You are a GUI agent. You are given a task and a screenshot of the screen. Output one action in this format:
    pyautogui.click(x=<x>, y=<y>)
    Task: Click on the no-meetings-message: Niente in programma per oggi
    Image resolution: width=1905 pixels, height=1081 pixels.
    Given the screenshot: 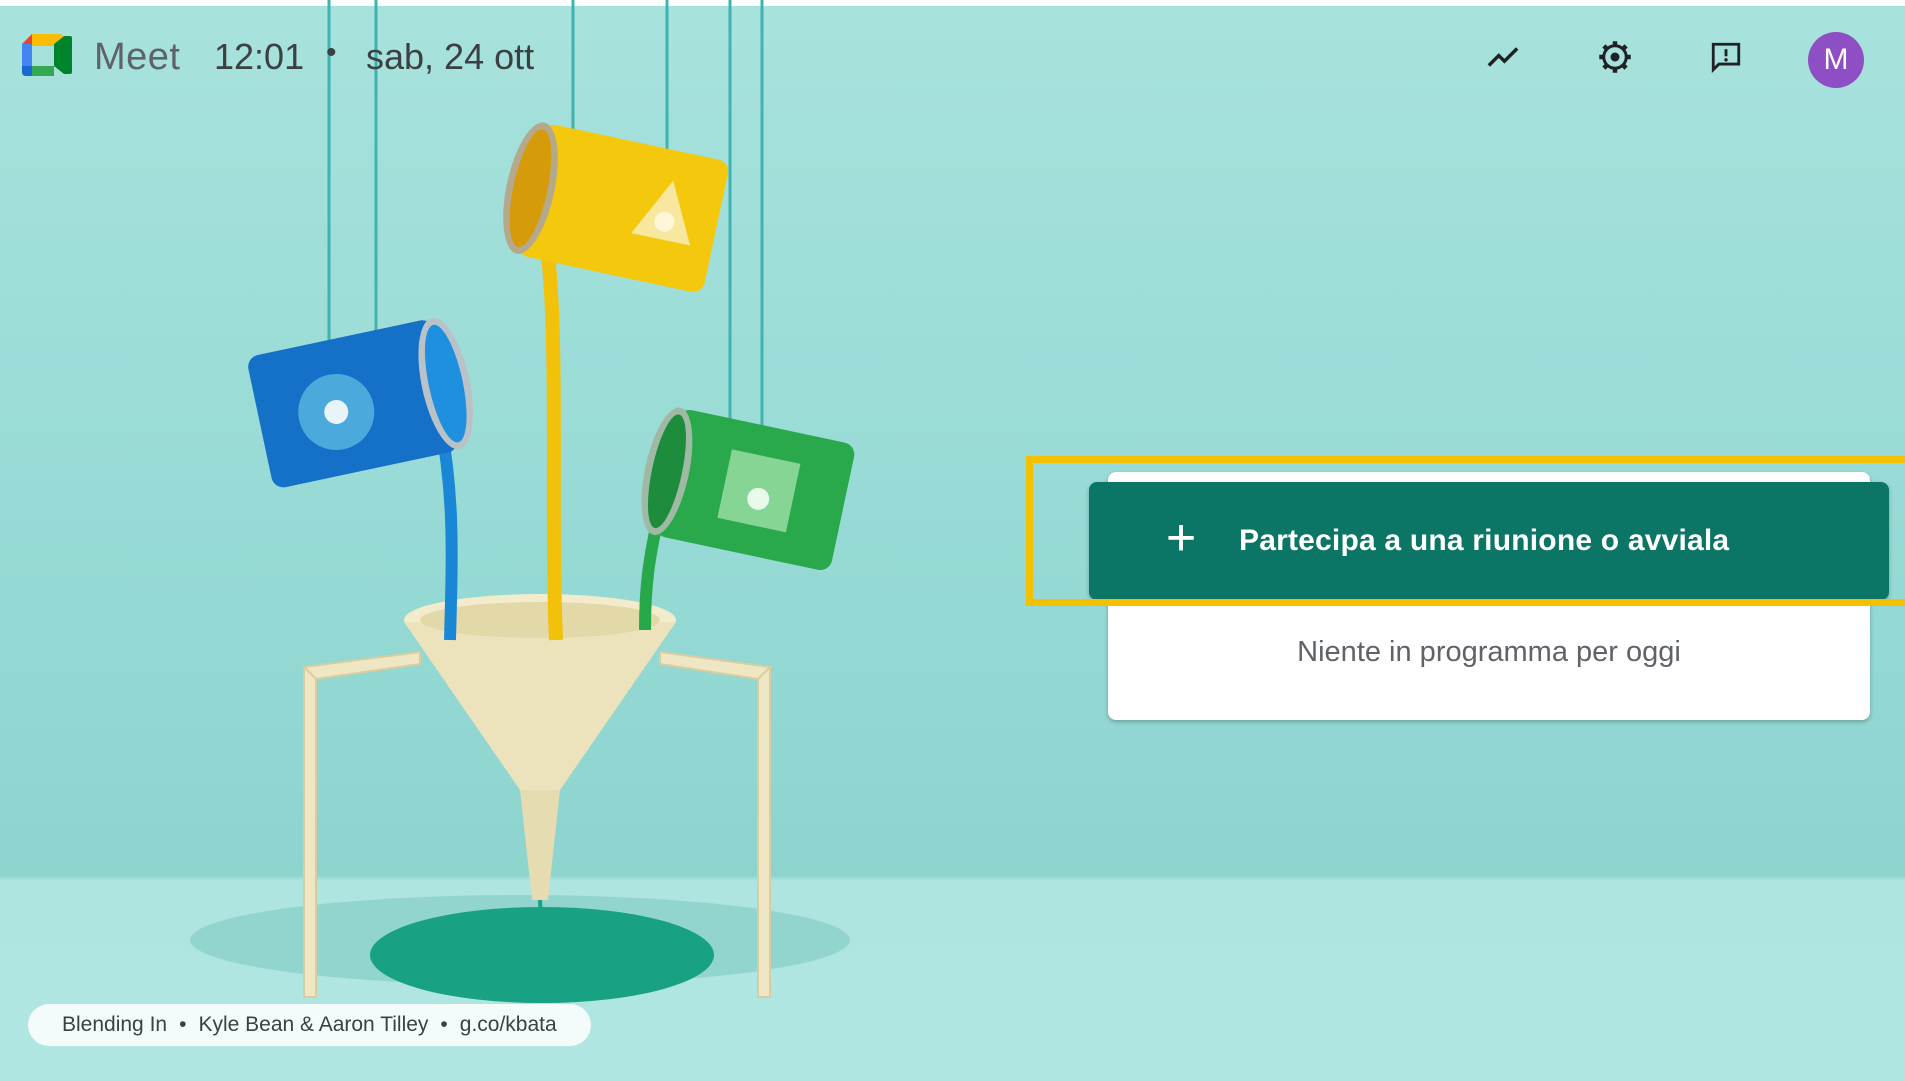 What is the action you would take?
    pyautogui.click(x=1489, y=652)
    